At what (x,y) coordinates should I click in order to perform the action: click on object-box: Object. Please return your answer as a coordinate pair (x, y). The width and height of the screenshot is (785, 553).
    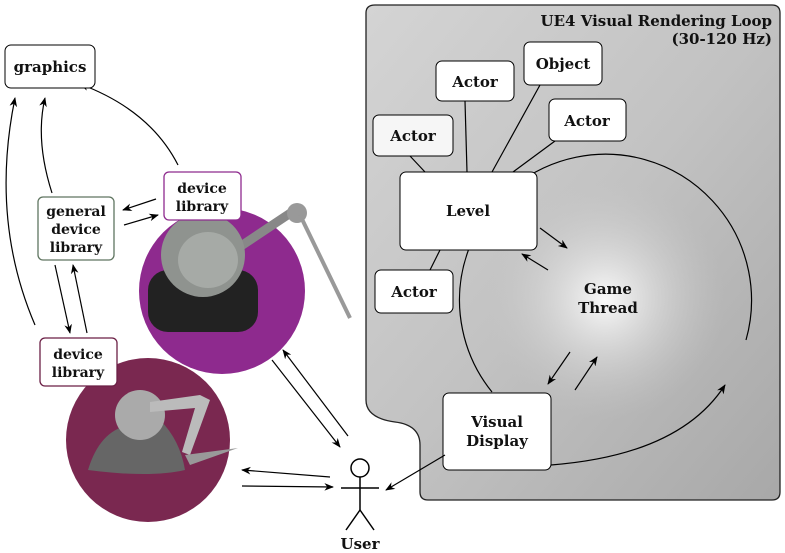
    Looking at the image, I should click on (563, 63).